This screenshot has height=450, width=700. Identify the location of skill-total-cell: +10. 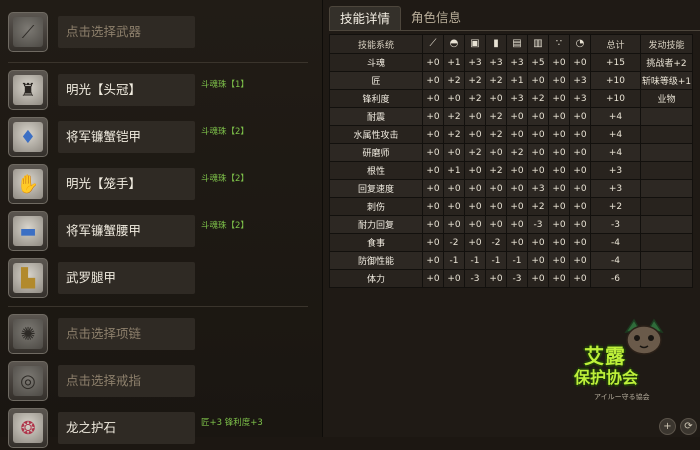
(615, 80).